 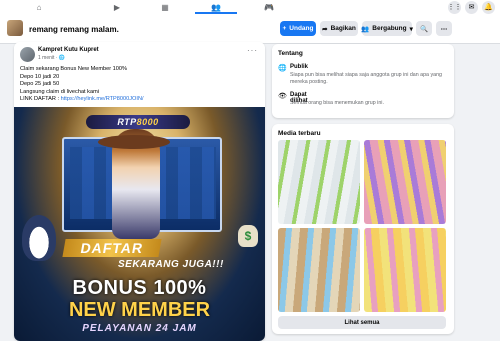 What do you see at coordinates (40, 76) in the screenshot?
I see `post-line: Depo 10 jadi 20` at bounding box center [40, 76].